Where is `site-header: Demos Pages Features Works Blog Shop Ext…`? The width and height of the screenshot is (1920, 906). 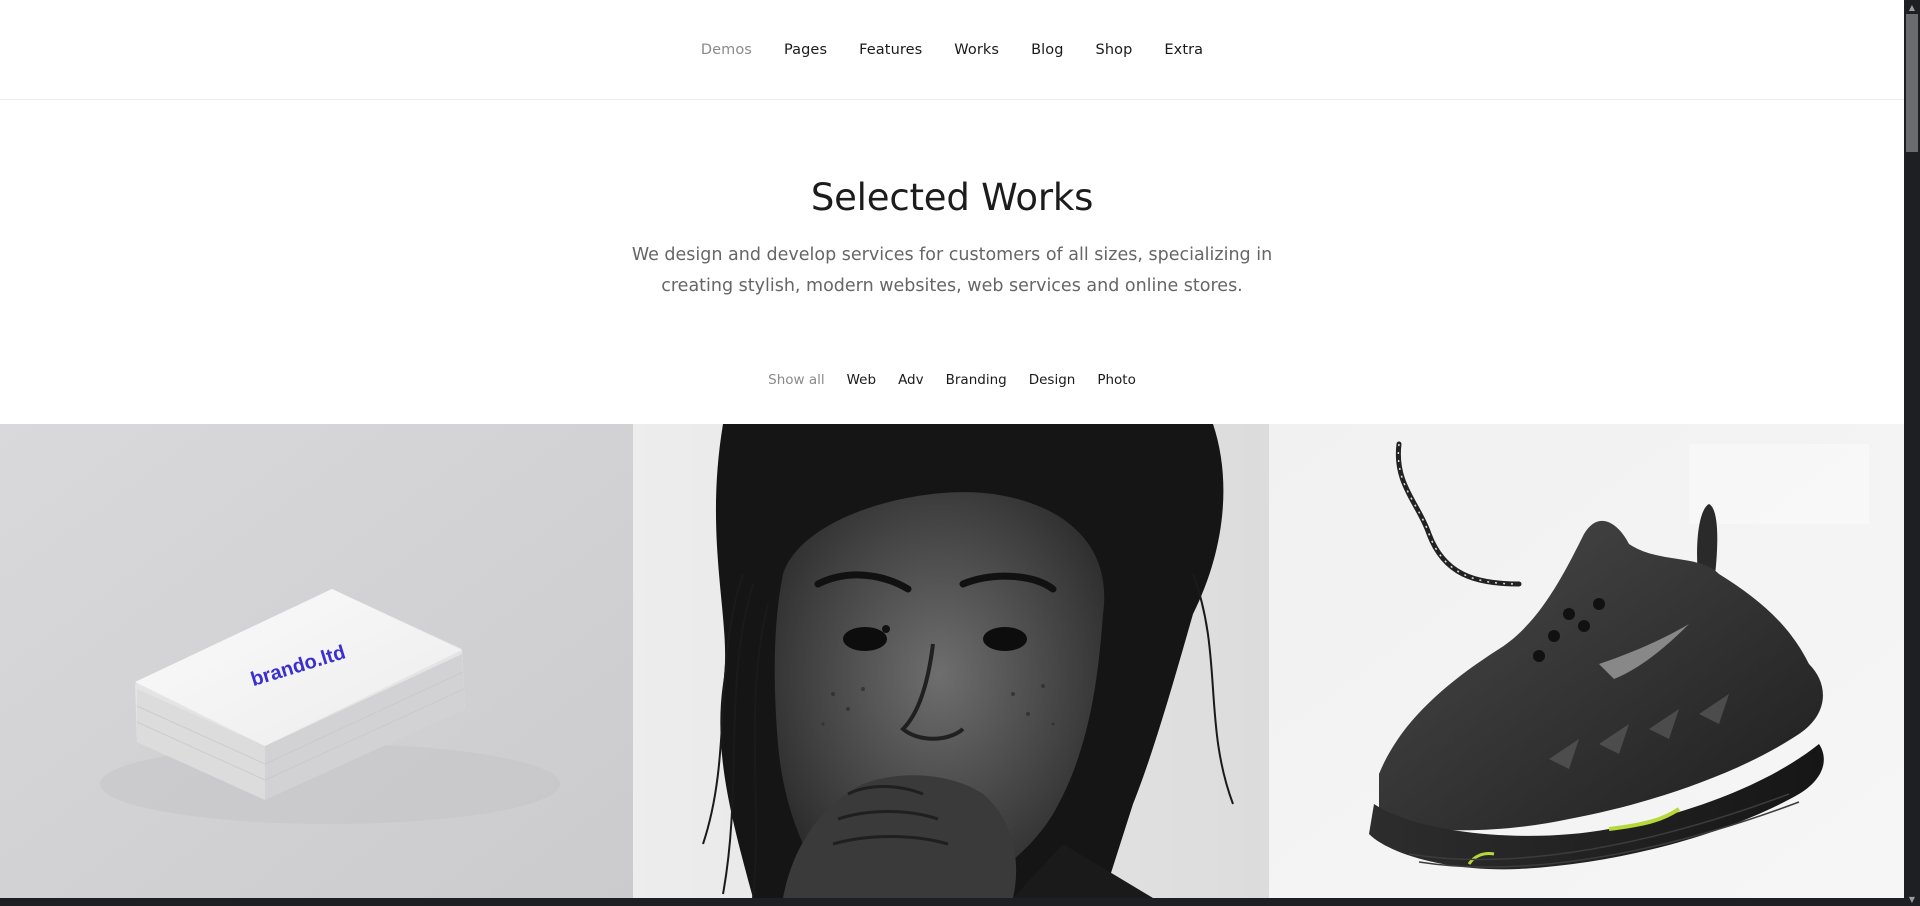
site-header: Demos Pages Features Works Blog Shop Ext… is located at coordinates (952, 50).